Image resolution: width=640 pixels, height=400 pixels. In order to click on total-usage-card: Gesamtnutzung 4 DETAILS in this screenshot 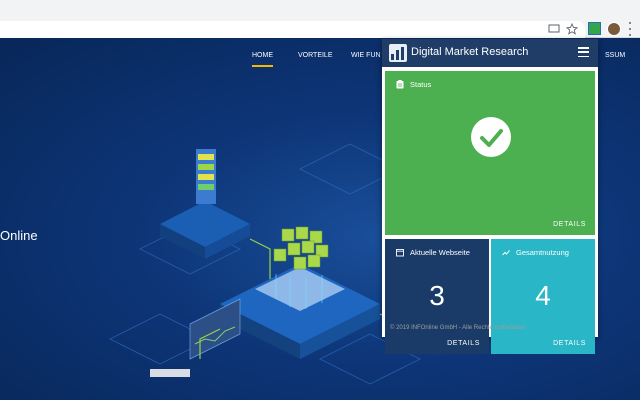, I will do `click(543, 296)`.